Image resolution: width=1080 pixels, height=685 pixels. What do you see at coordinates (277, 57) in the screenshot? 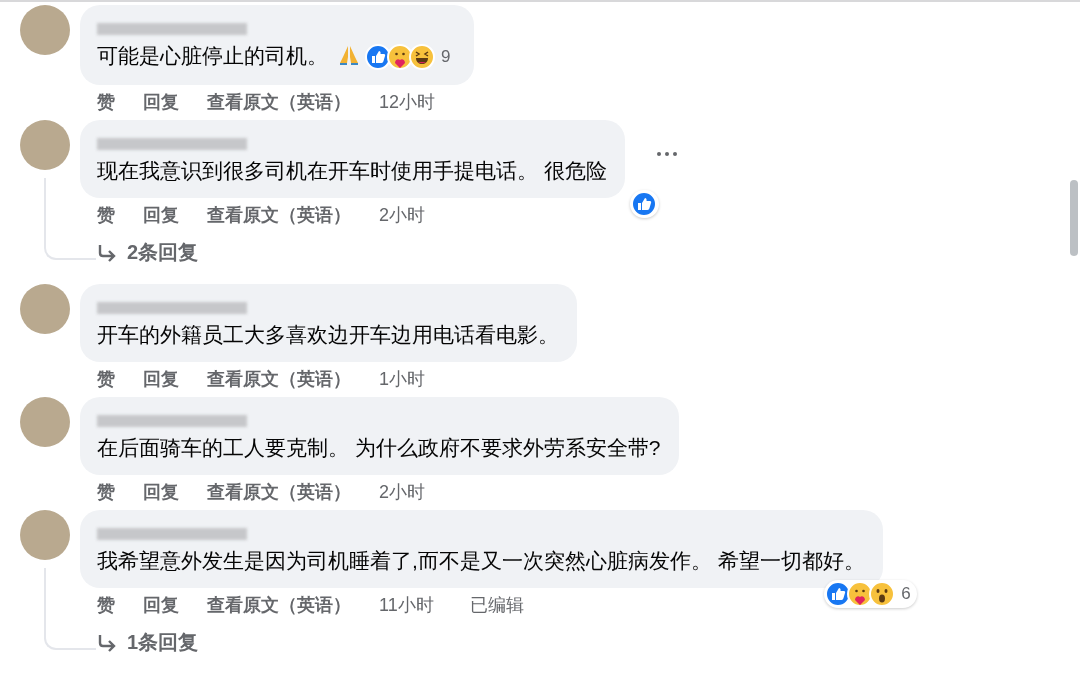
I see `comment-text: 可能是心脏停止的司机。 9` at bounding box center [277, 57].